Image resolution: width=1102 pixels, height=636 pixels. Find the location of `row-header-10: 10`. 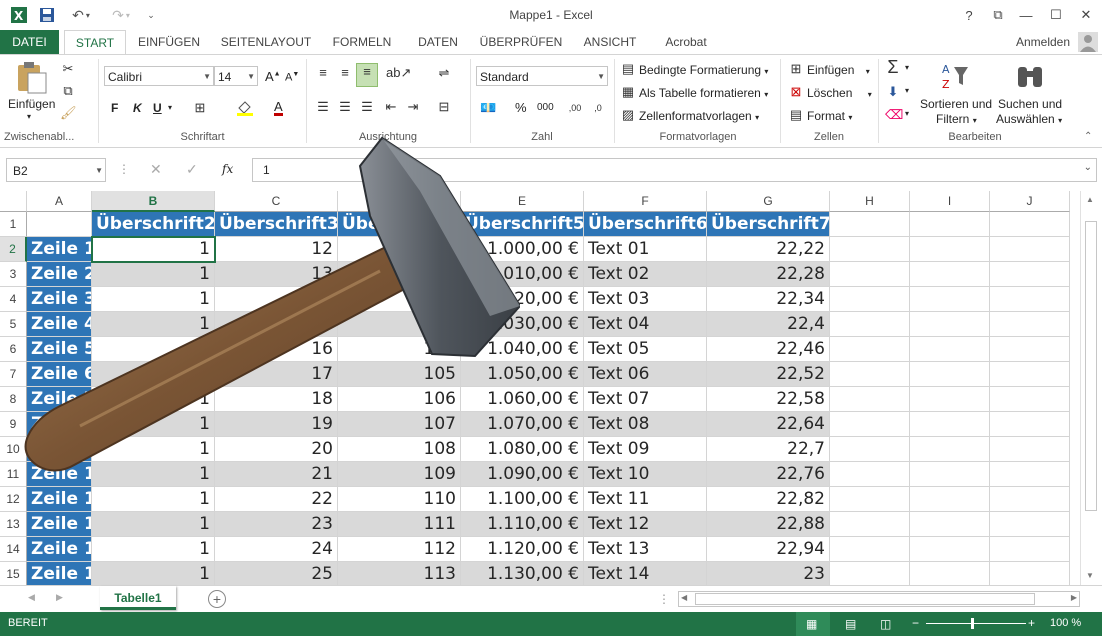

row-header-10: 10 is located at coordinates (13, 449).